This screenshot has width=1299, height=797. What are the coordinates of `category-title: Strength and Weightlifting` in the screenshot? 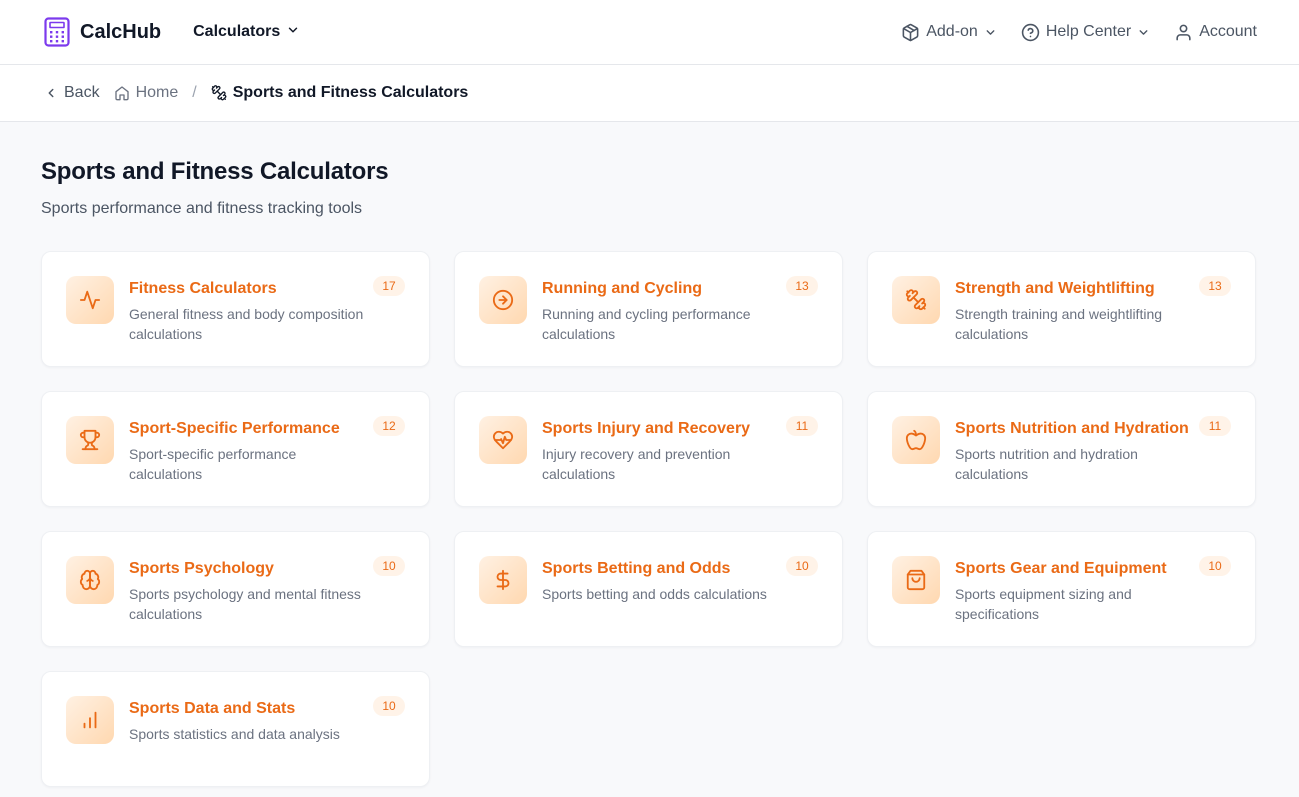 It's located at (1055, 288).